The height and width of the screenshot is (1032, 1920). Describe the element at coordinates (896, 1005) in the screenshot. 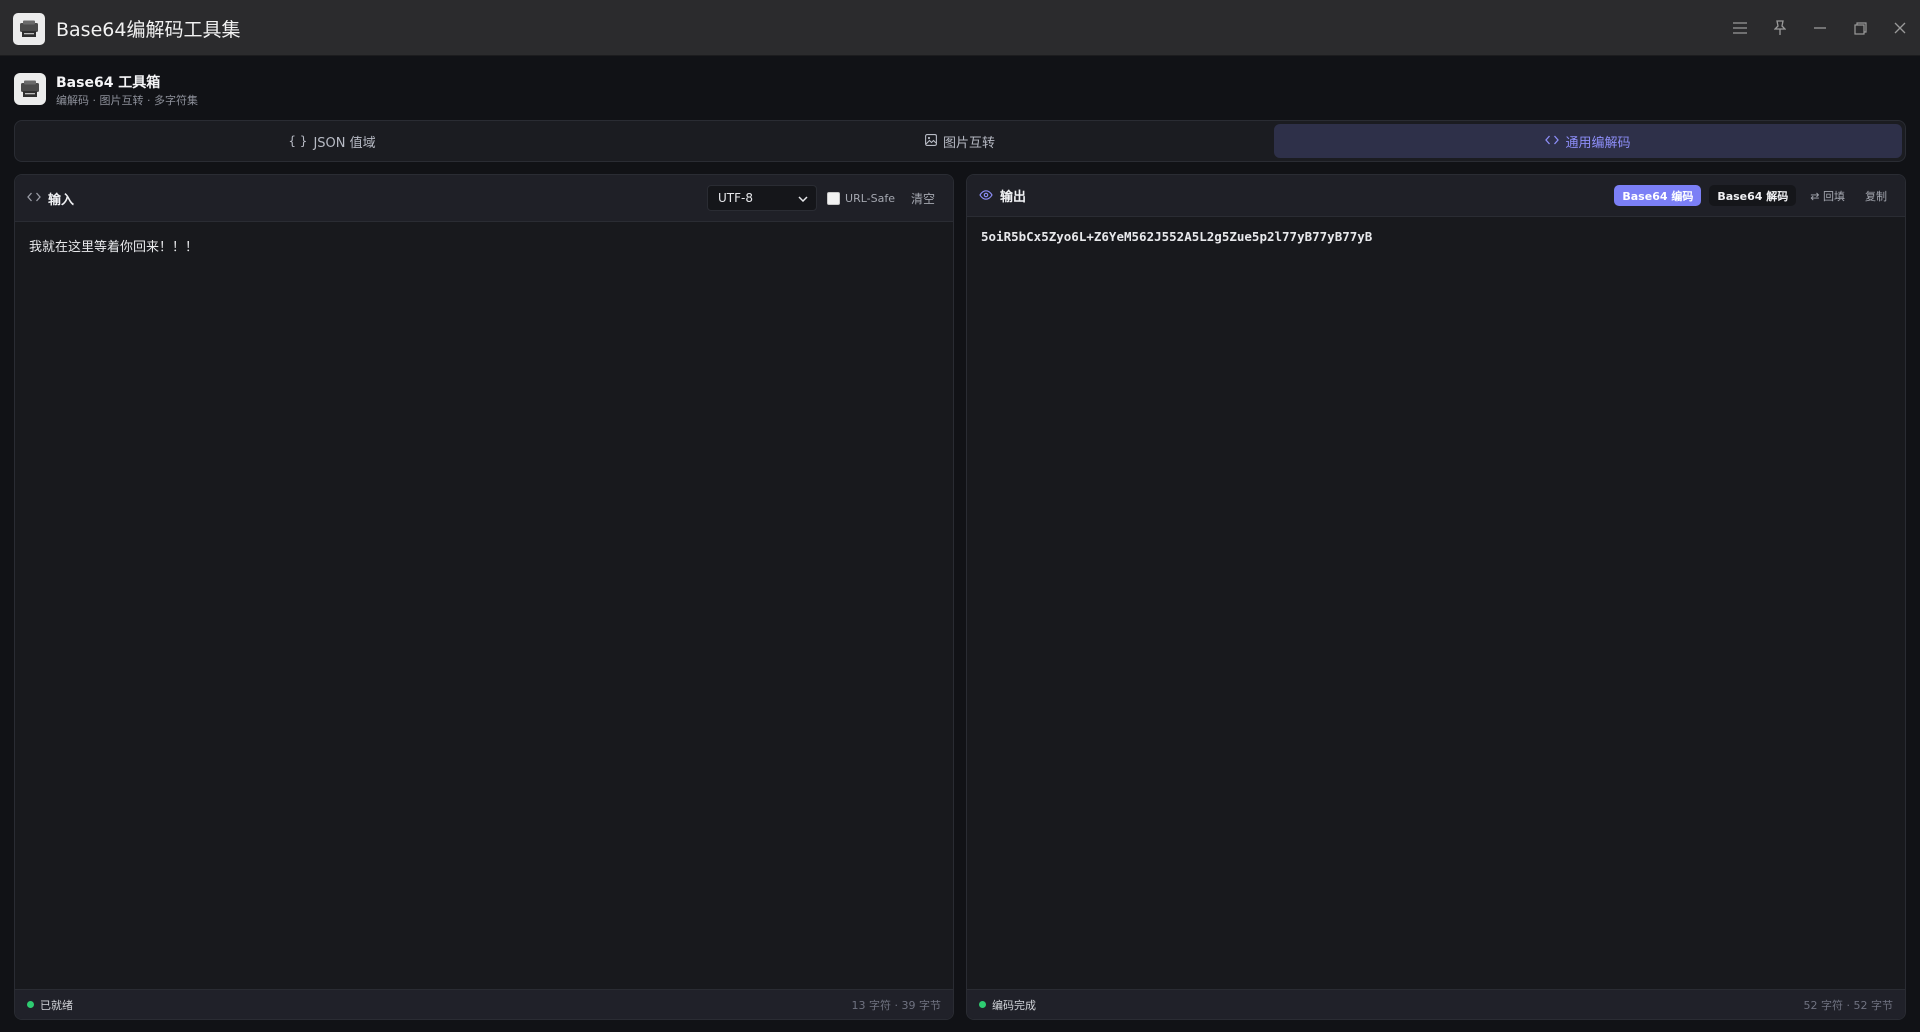

I see `input-stats: 13 字符 · 39 字节` at that location.